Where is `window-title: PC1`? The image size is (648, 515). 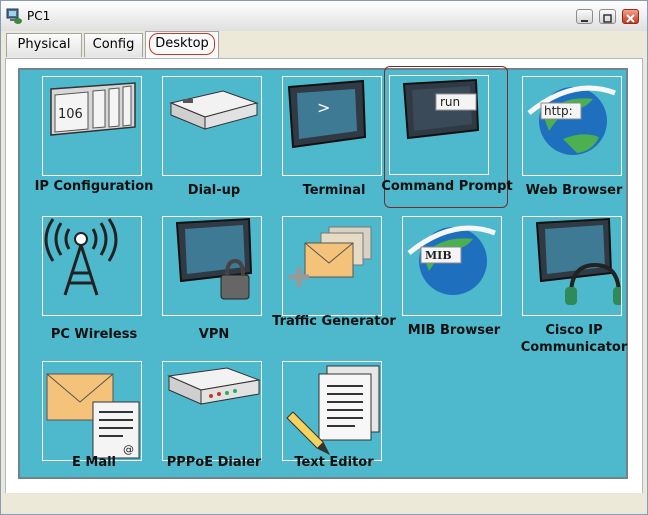 window-title: PC1 is located at coordinates (39, 16).